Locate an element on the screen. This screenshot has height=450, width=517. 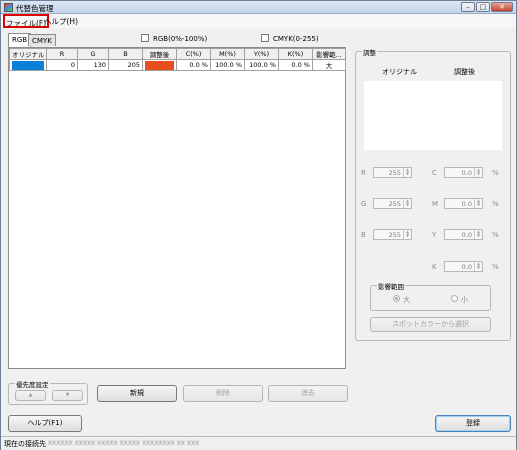
adjusted-swatch is located at coordinates (159, 65).